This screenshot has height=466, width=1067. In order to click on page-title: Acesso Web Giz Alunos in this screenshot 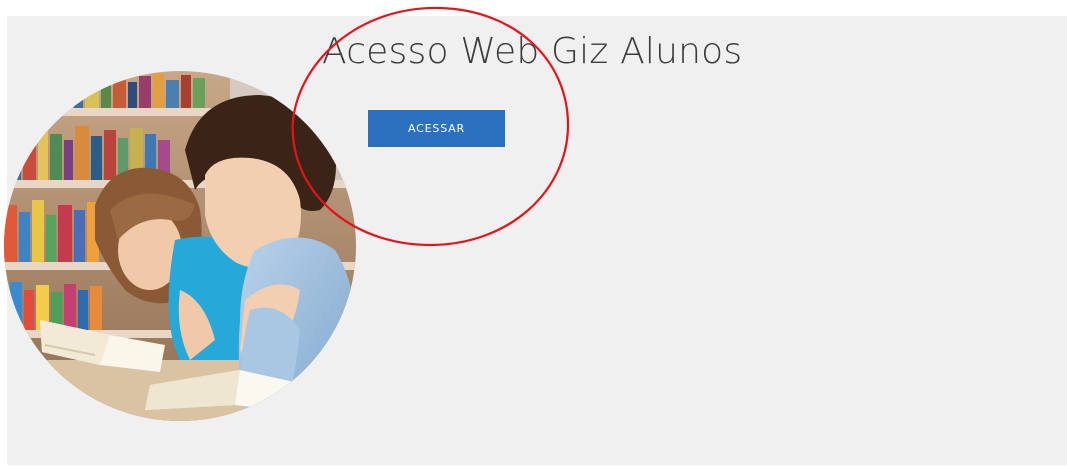, I will do `click(532, 51)`.